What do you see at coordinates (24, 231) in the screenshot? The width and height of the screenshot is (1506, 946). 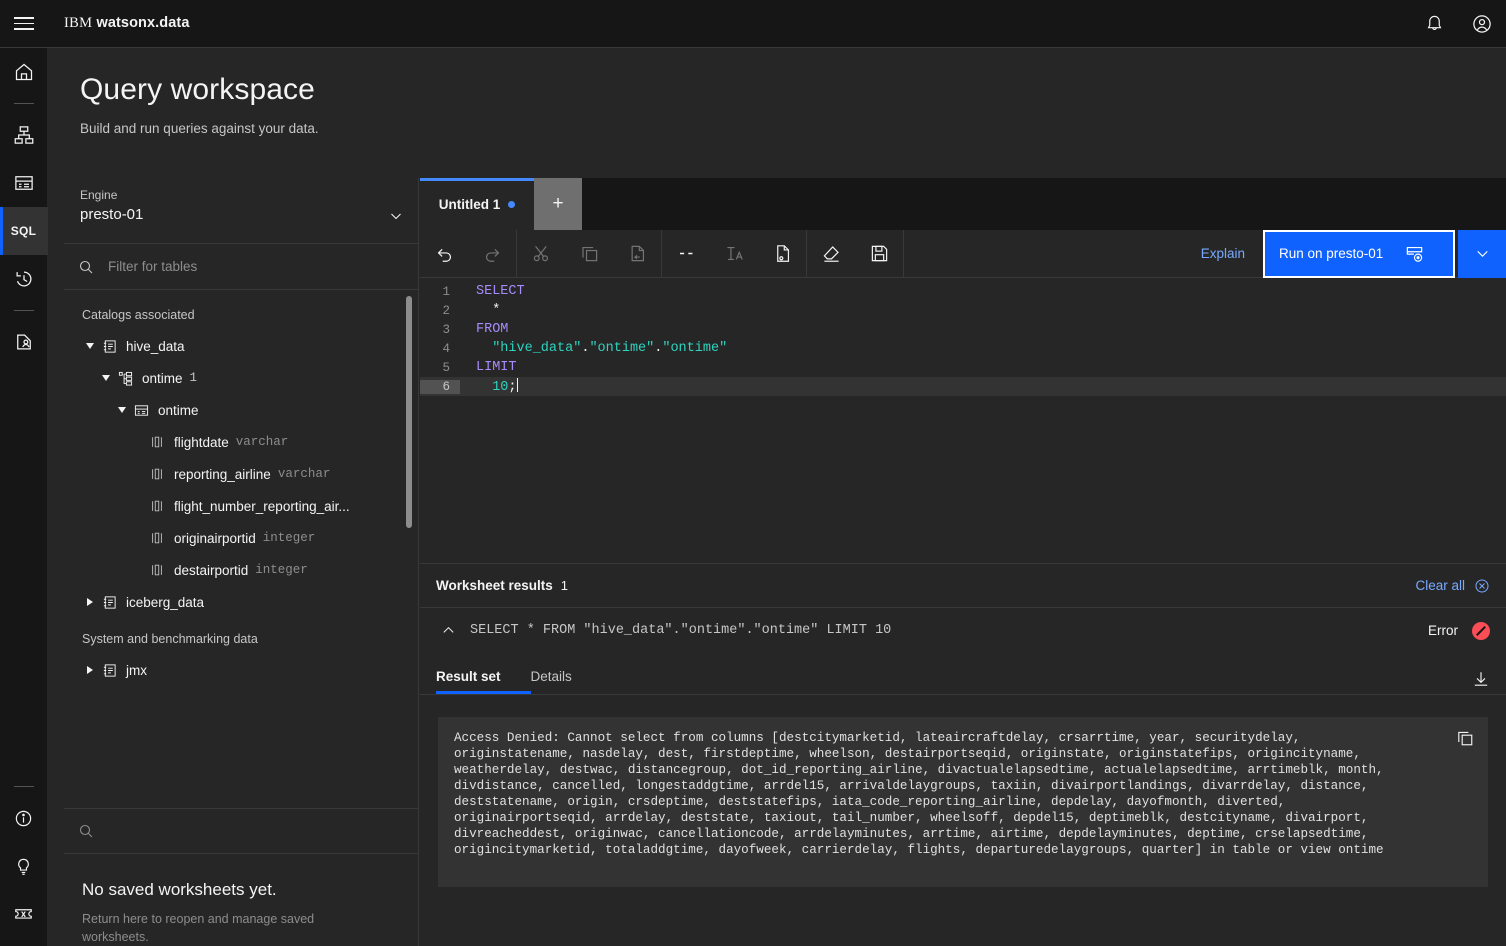 I see `sidebar-item-query-workspace: SQL` at bounding box center [24, 231].